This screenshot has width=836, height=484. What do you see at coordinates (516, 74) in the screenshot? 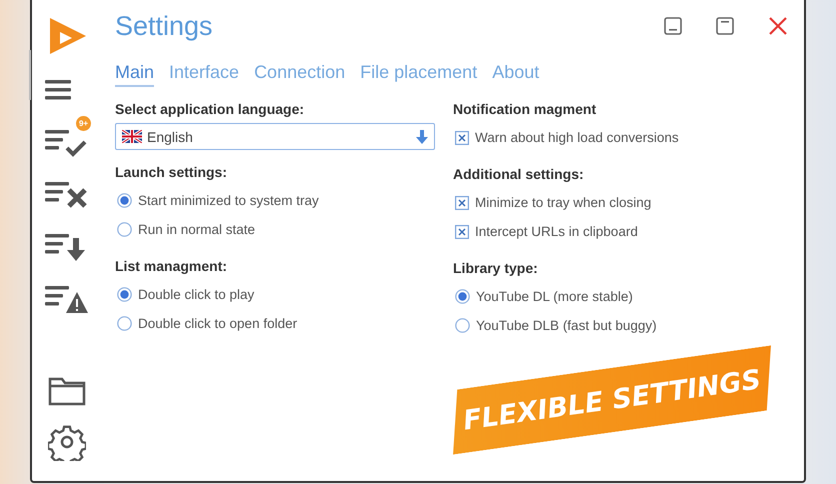
I see `tab: About` at bounding box center [516, 74].